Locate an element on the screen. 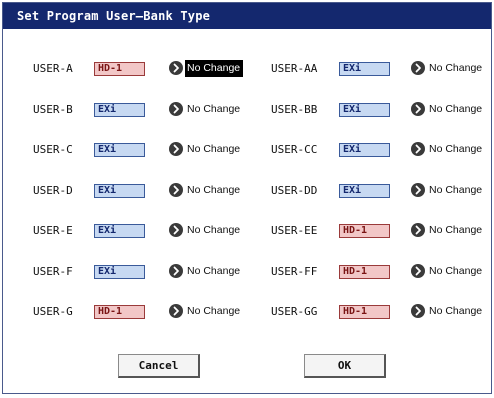 This screenshot has height=398, width=494. bank-label: USER-E is located at coordinates (53, 230).